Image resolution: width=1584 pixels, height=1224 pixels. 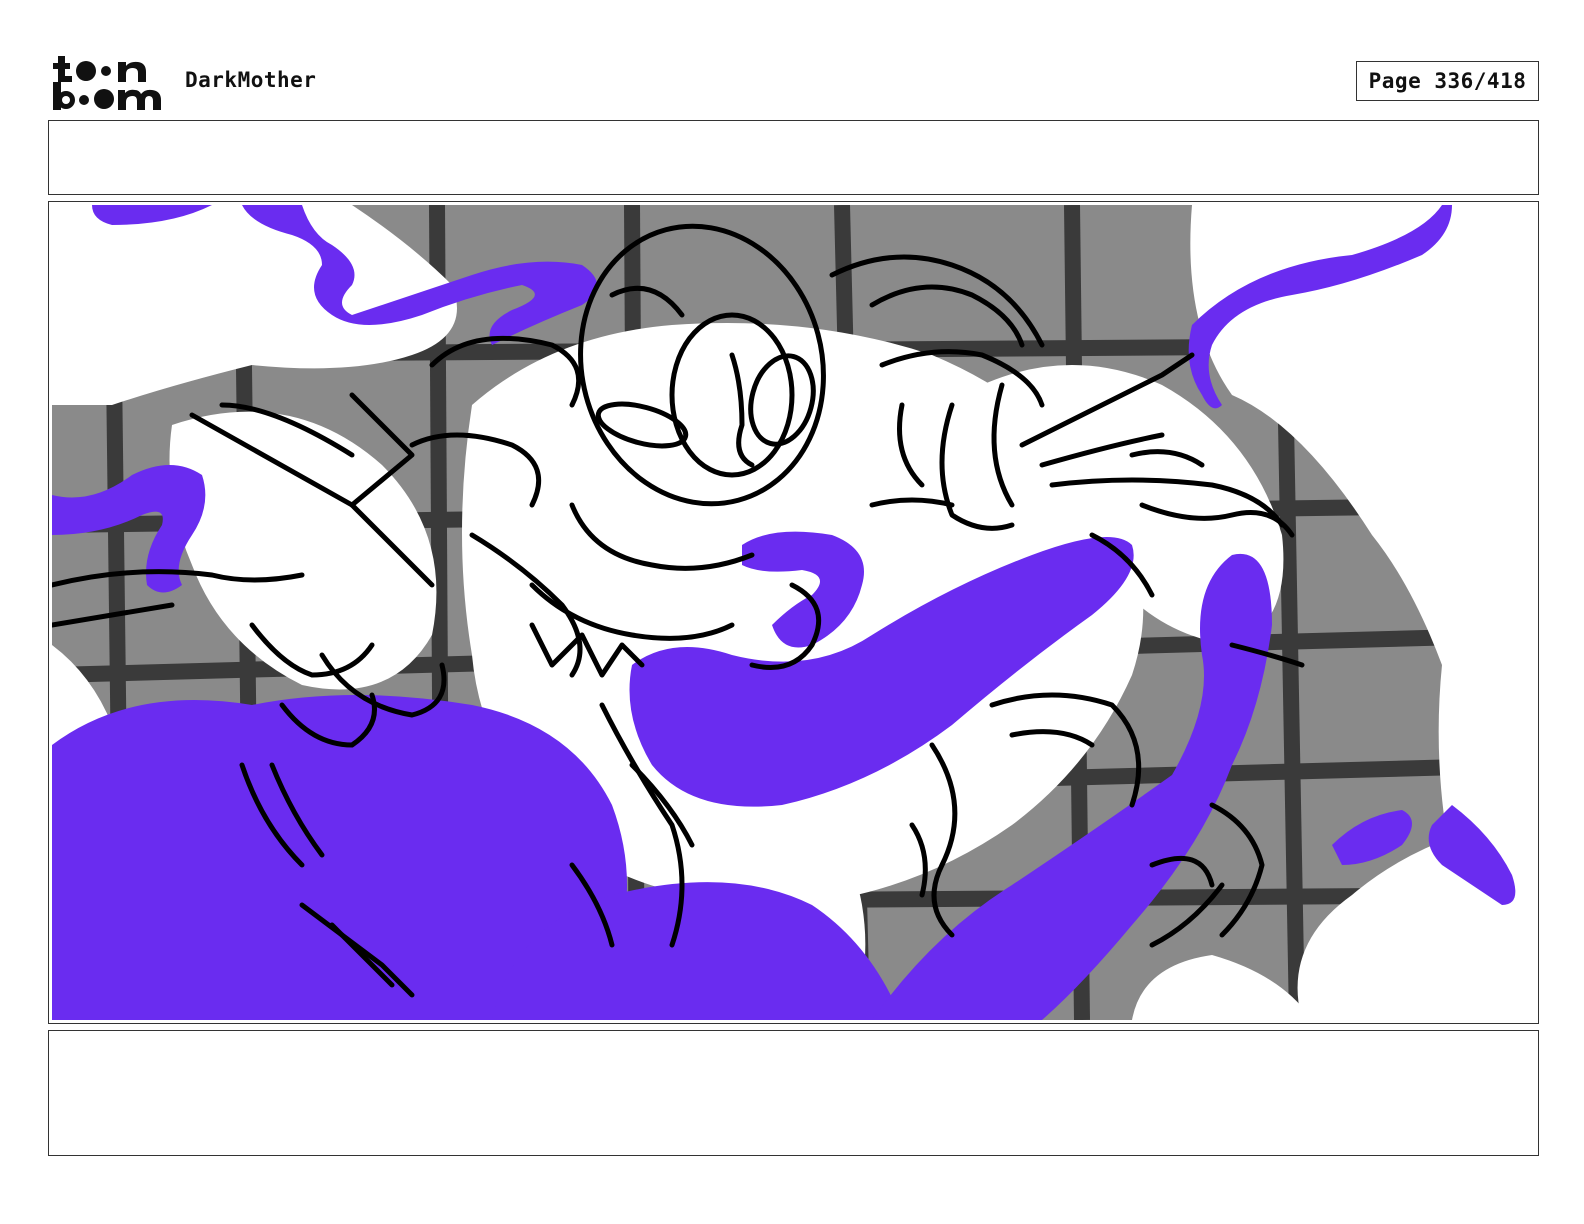 What do you see at coordinates (251, 80) in the screenshot?
I see `project-title: DarkMother` at bounding box center [251, 80].